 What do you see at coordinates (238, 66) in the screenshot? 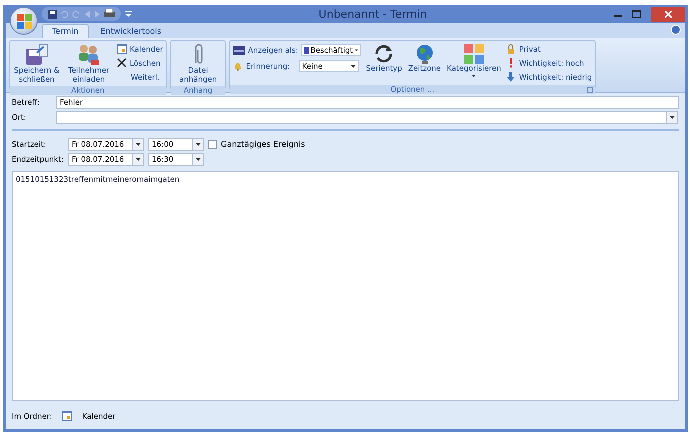
I see `bell-icon` at bounding box center [238, 66].